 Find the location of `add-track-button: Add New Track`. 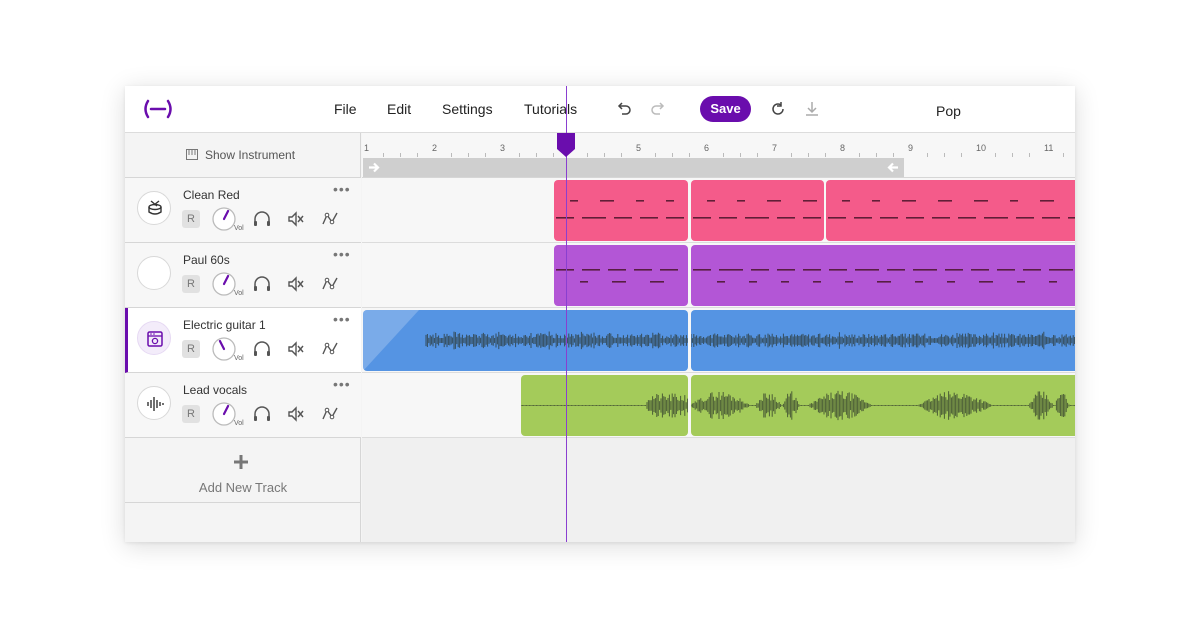

add-track-button: Add New Track is located at coordinates (243, 470).